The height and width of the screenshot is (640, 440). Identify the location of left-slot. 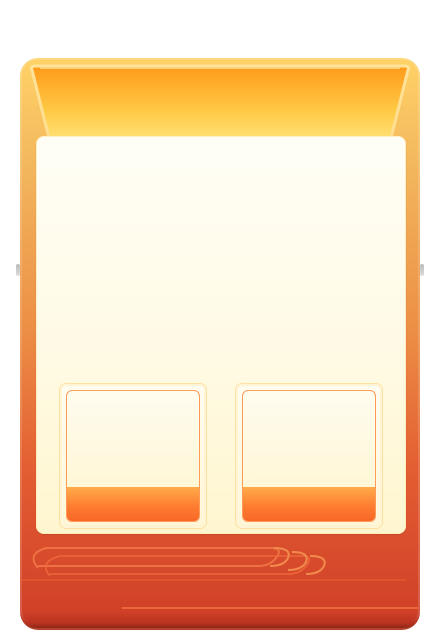
(133, 456).